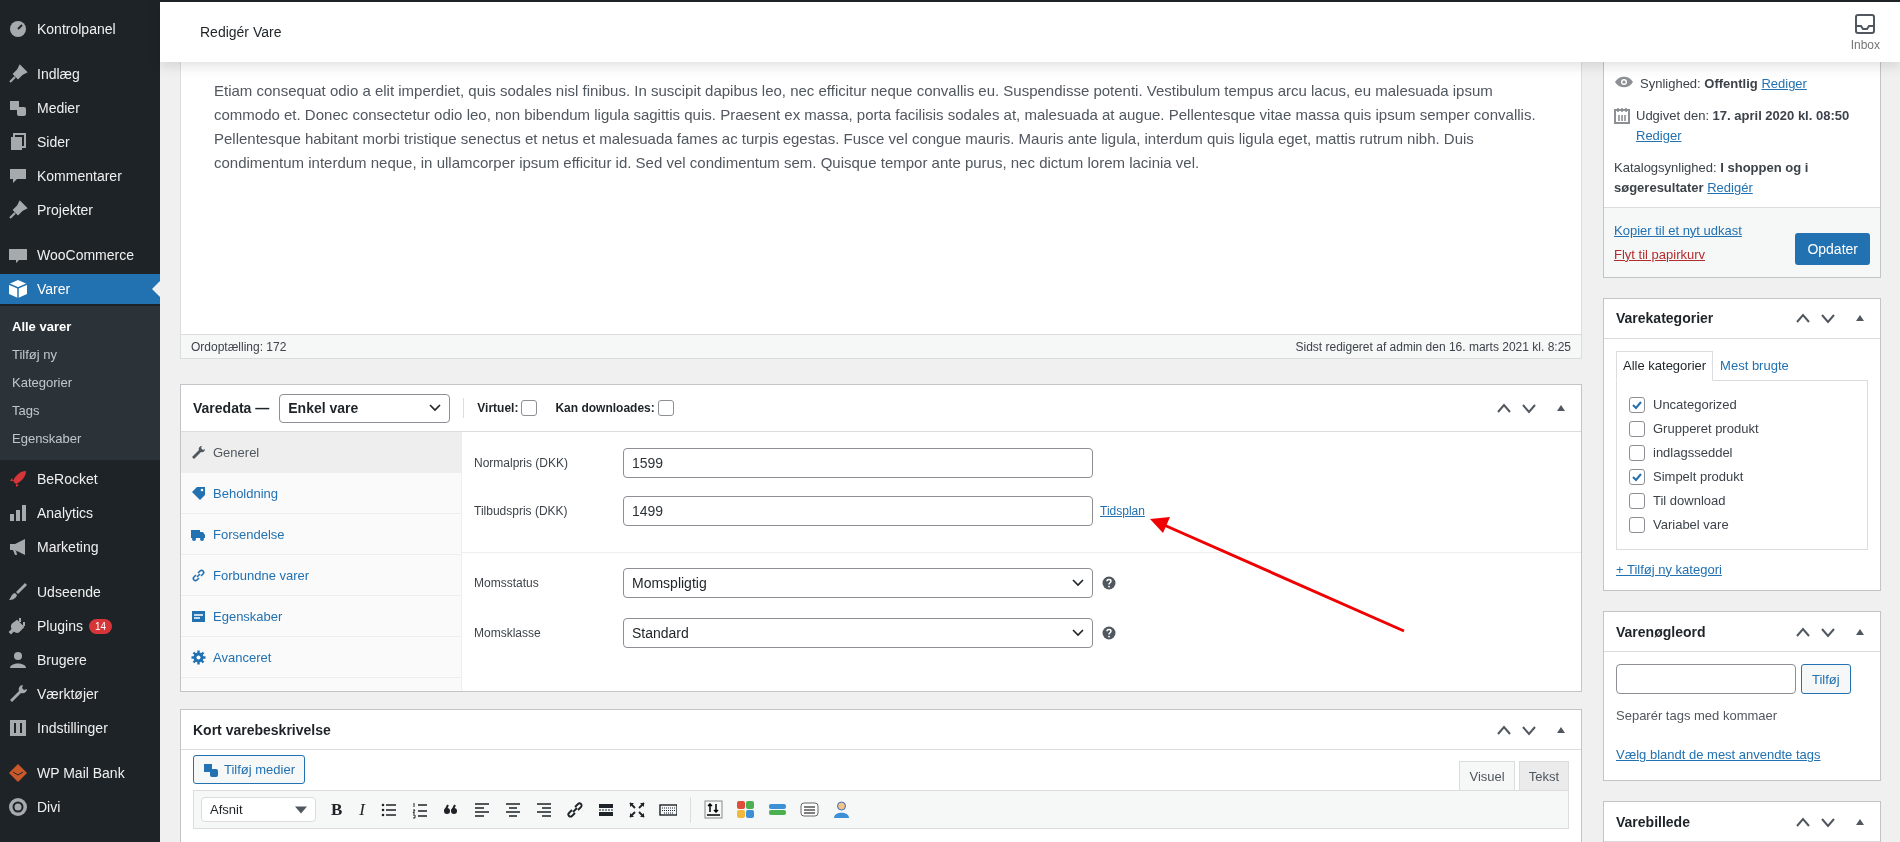  Describe the element at coordinates (605, 408) in the screenshot. I see `option-label: Kan downloades:` at that location.